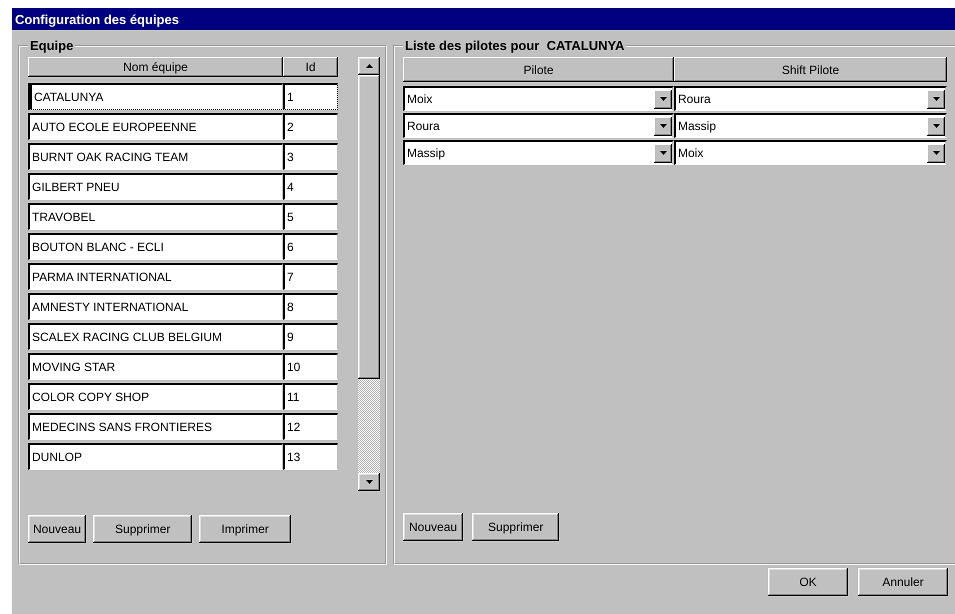 This screenshot has width=955, height=614. Describe the element at coordinates (483, 19) in the screenshot. I see `window-title: Configuration des équipes` at that location.